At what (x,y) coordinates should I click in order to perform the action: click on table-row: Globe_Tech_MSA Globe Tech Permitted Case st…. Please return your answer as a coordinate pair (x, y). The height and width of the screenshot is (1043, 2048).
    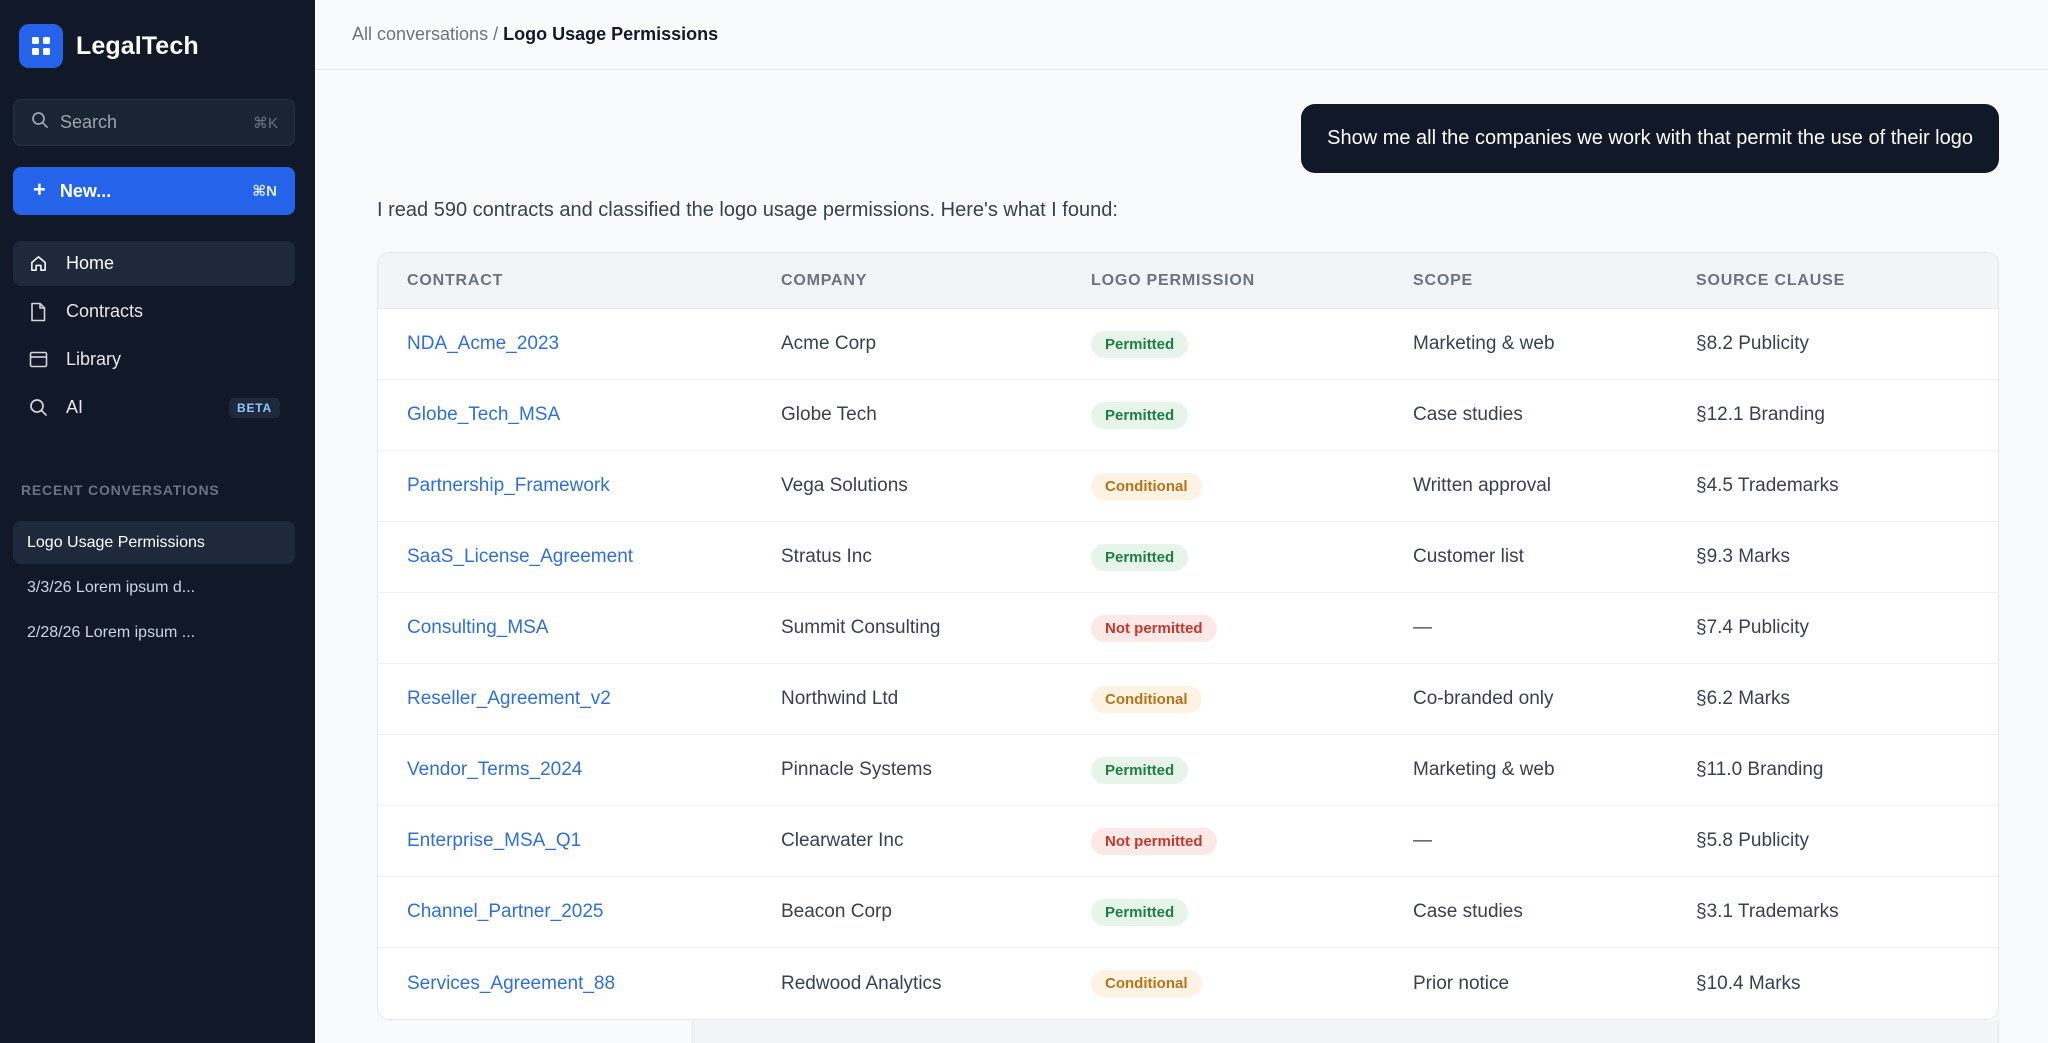
    Looking at the image, I should click on (1188, 415).